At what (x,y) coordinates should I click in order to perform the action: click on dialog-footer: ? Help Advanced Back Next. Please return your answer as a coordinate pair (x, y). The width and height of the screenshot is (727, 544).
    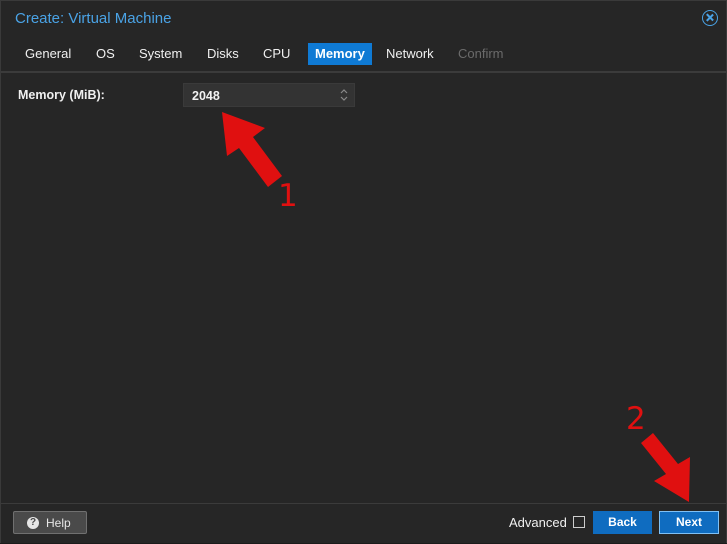
    Looking at the image, I should click on (363, 523).